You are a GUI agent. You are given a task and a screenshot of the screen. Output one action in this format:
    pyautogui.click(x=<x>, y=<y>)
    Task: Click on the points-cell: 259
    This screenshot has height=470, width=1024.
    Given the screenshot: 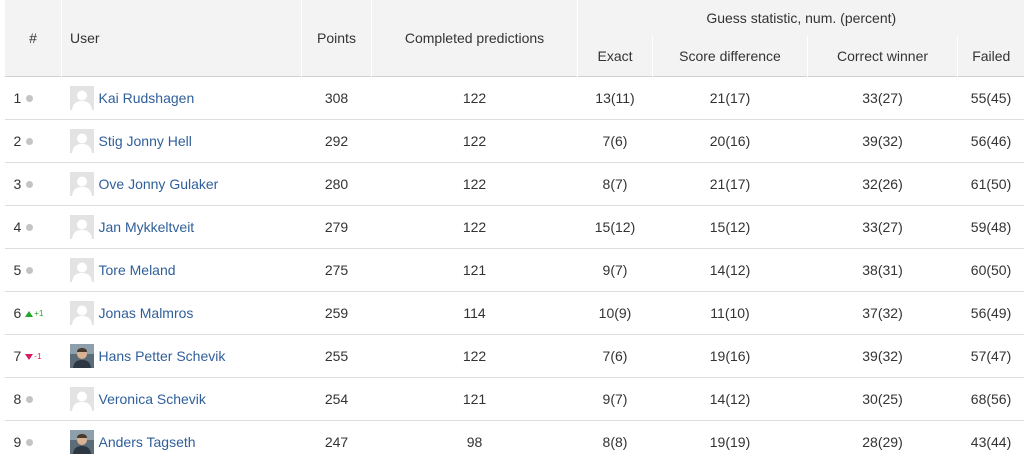 What is the action you would take?
    pyautogui.click(x=336, y=313)
    